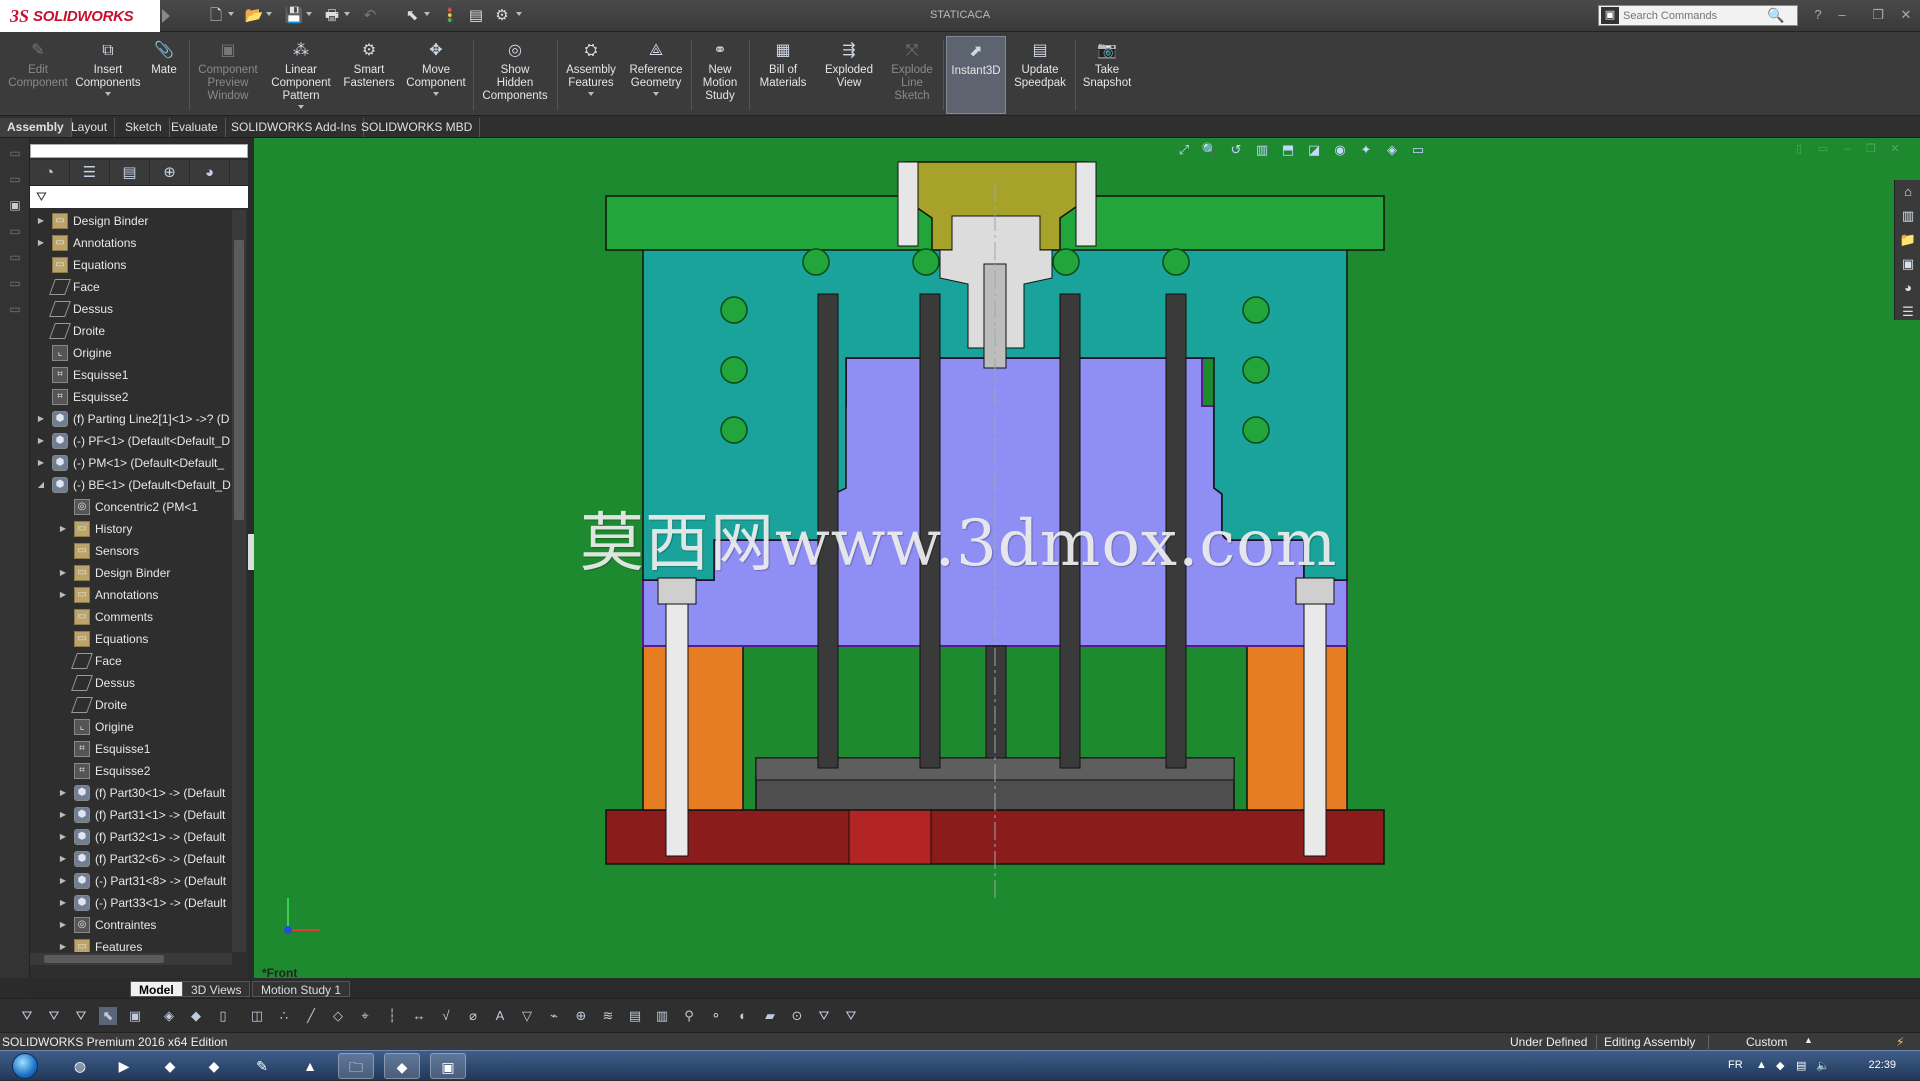 This screenshot has width=1920, height=1081. Describe the element at coordinates (96, 727) in the screenshot. I see `tree-node: ⌞ Origine` at that location.